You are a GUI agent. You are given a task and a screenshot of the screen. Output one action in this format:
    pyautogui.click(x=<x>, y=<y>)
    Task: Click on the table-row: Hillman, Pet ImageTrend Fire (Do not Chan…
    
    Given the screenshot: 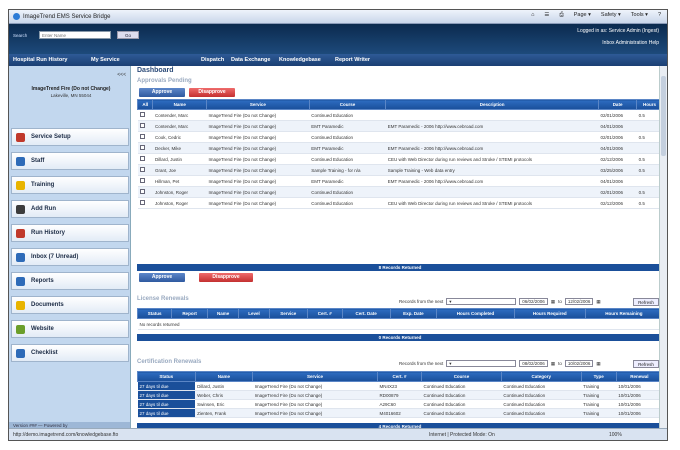 What is the action you would take?
    pyautogui.click(x=400, y=181)
    